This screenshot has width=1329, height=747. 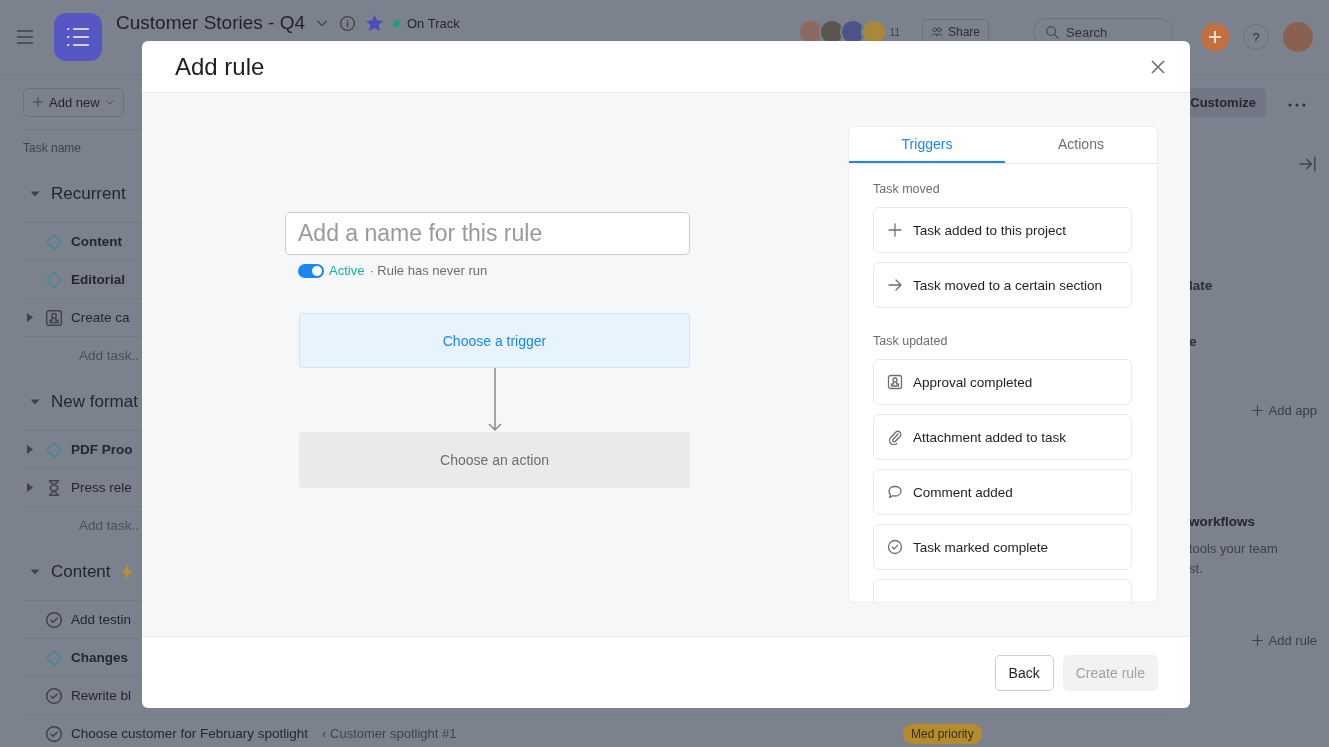 What do you see at coordinates (100, 317) in the screenshot?
I see `task-name: Create ca` at bounding box center [100, 317].